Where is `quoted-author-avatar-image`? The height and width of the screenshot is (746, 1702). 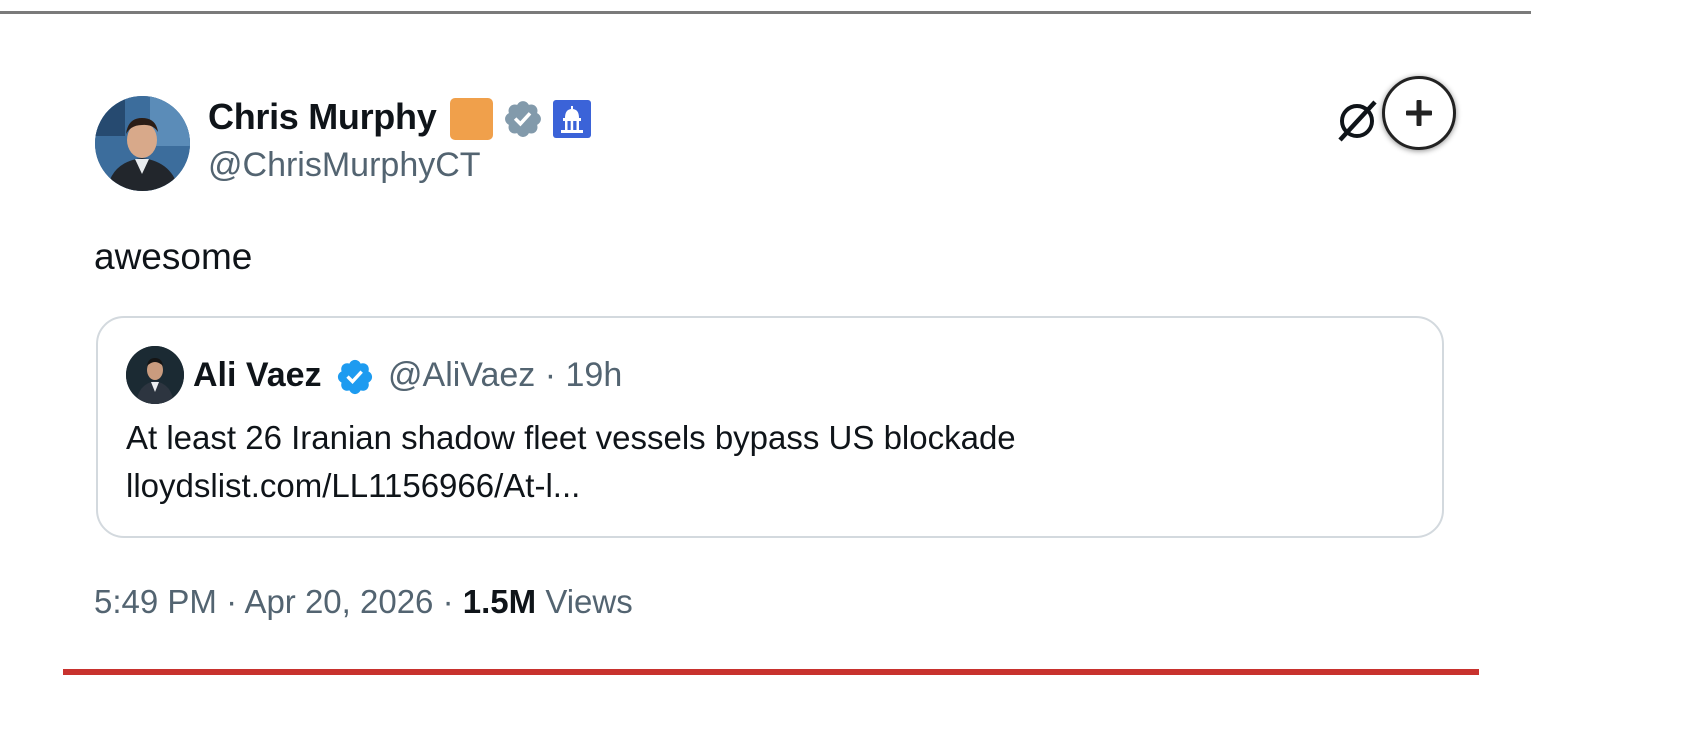 quoted-author-avatar-image is located at coordinates (155, 375).